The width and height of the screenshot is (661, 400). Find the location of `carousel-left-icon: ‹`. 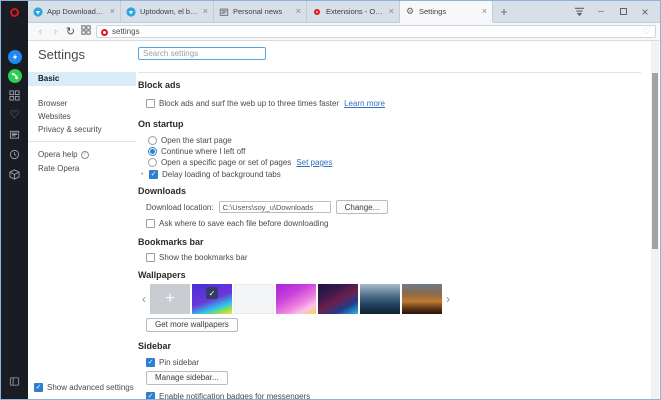

carousel-left-icon: ‹ is located at coordinates (144, 299).